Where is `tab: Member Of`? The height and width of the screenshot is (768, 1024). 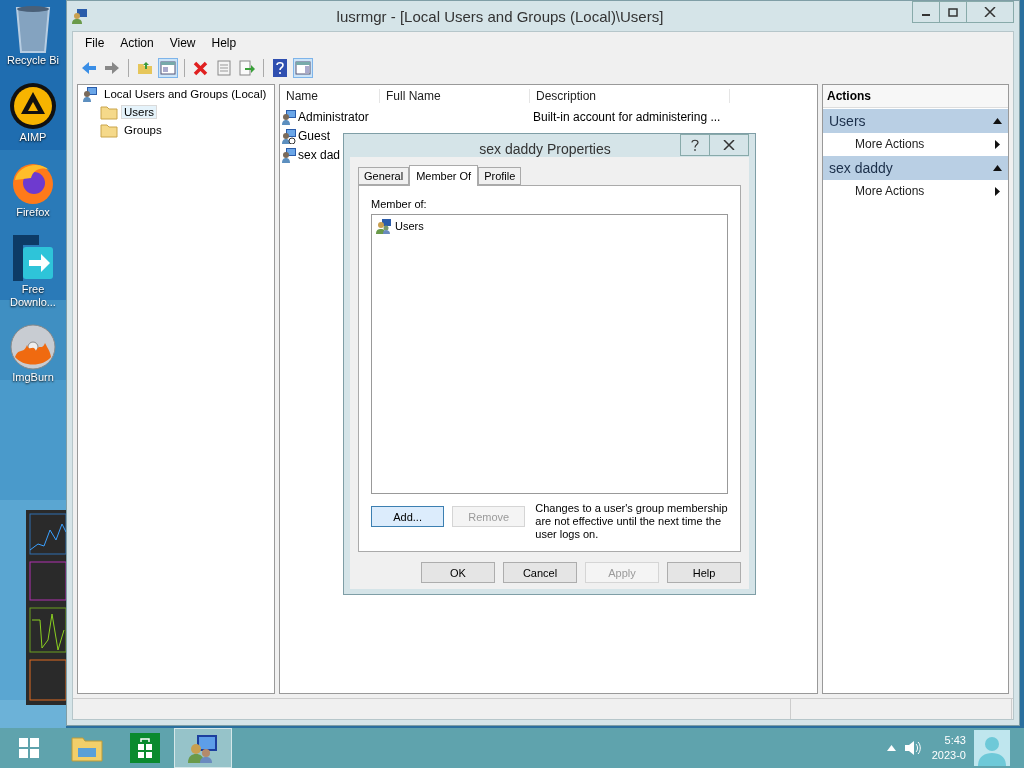 tab: Member Of is located at coordinates (444, 175).